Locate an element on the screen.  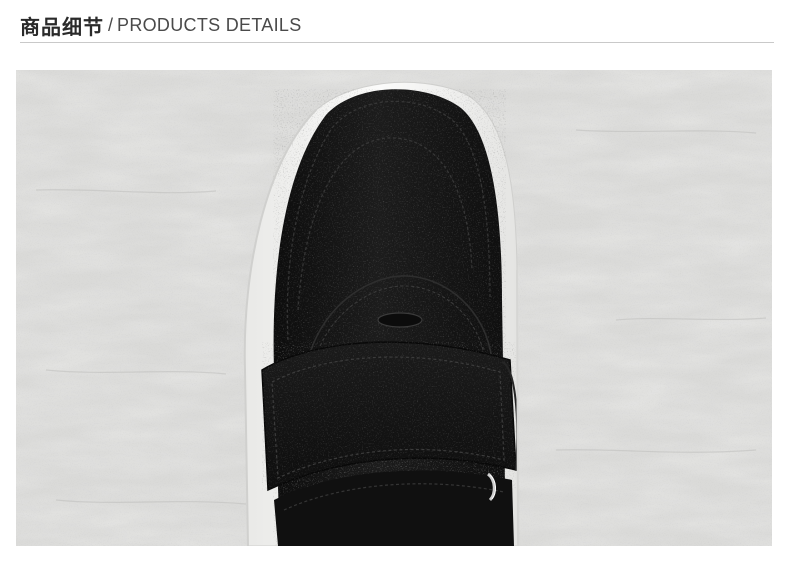
section-title-english: PRODUCTS DETAILS is located at coordinates (209, 24).